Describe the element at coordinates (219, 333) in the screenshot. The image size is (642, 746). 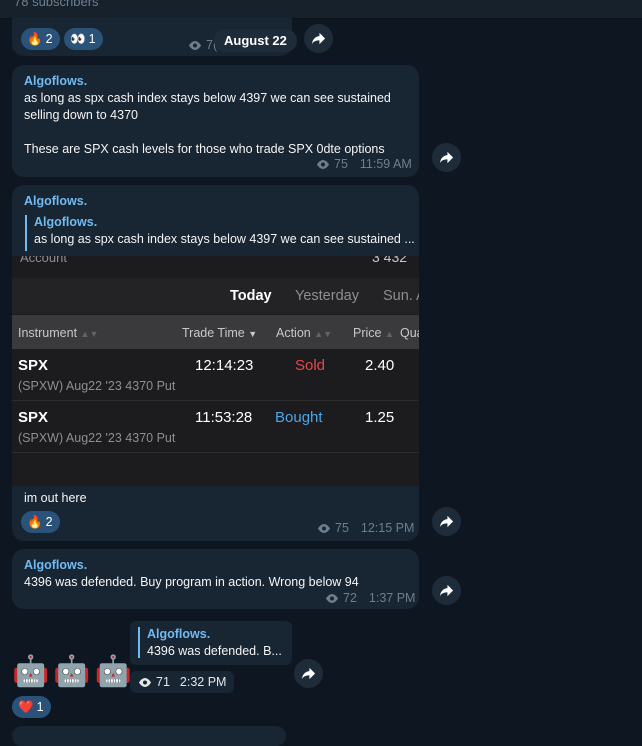
I see `column-trade-time: Trade Time ▼` at that location.